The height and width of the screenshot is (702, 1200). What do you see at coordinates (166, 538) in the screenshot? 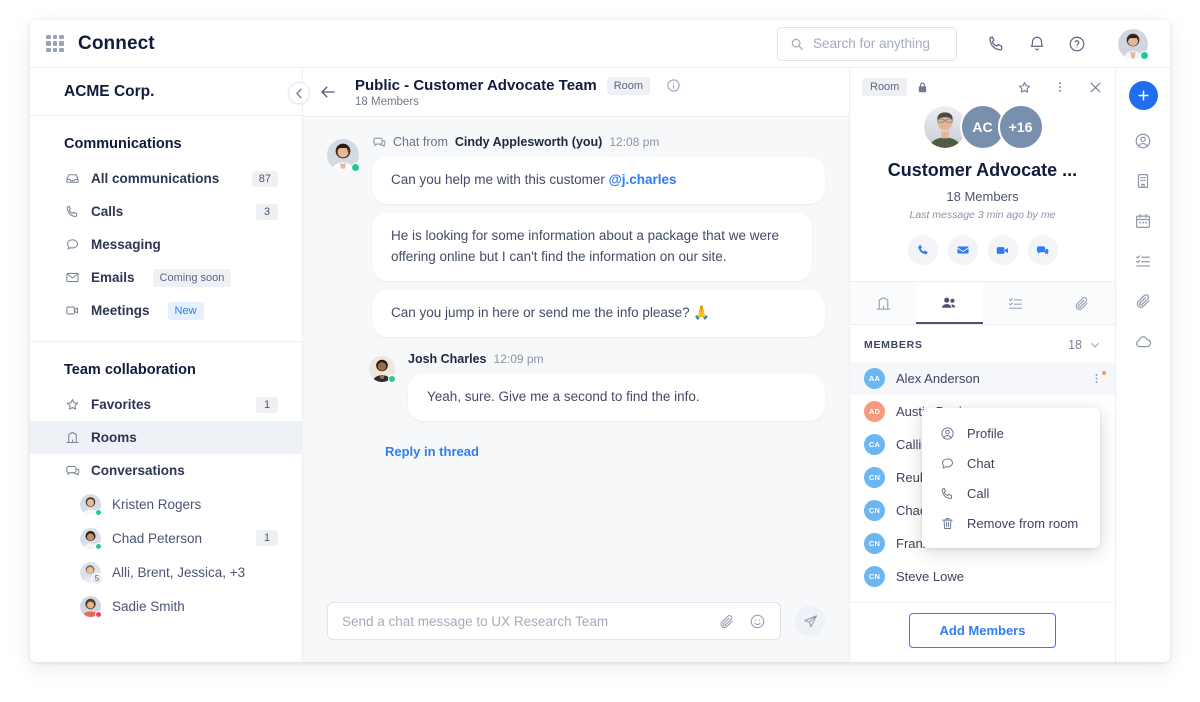
I see `conversation-item-chad-peterson: Chad Peterson 1` at bounding box center [166, 538].